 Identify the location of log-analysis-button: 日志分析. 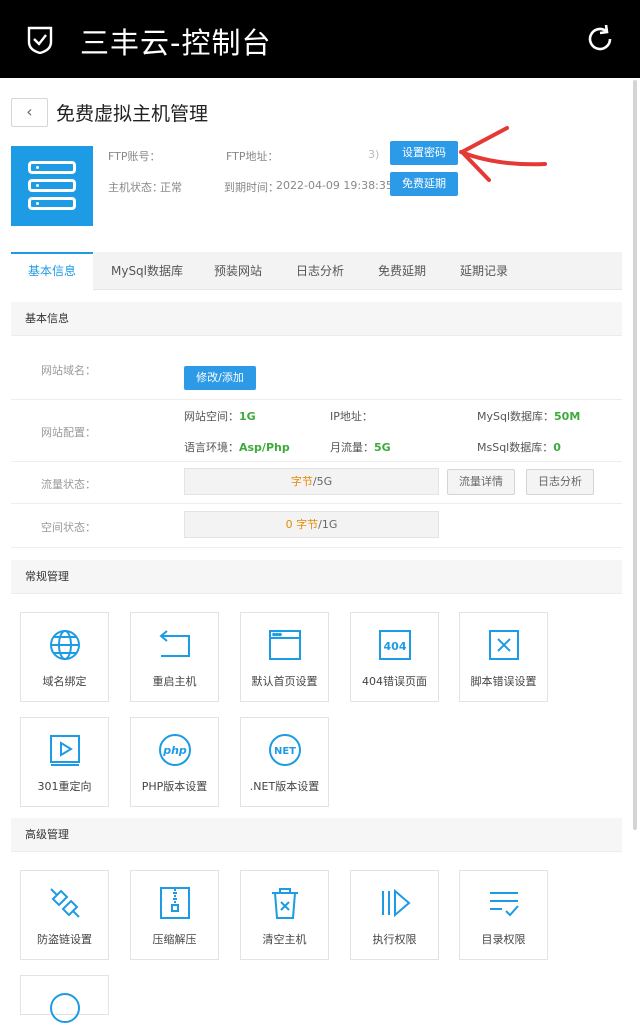
(560, 482).